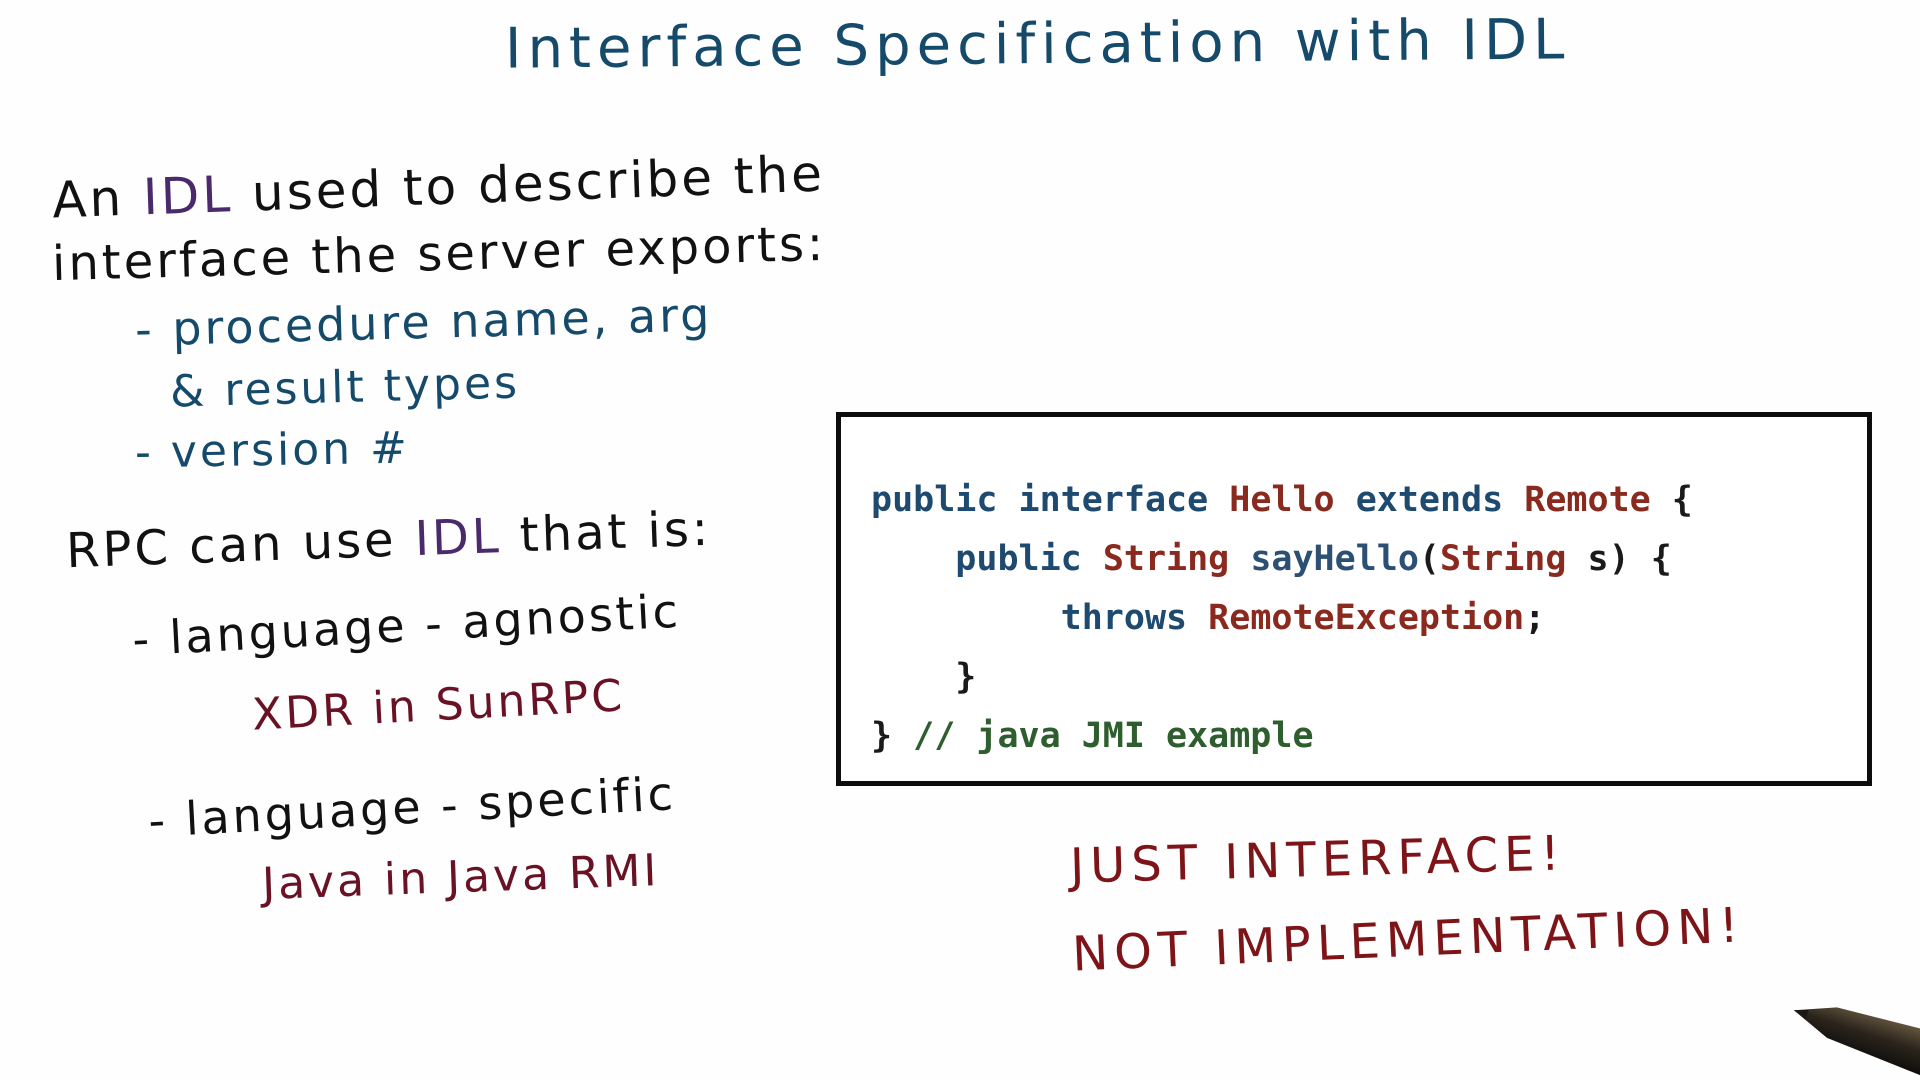 The height and width of the screenshot is (1080, 1920). Describe the element at coordinates (424, 322) in the screenshot. I see `note-line-3: - procedure name, arg` at that location.